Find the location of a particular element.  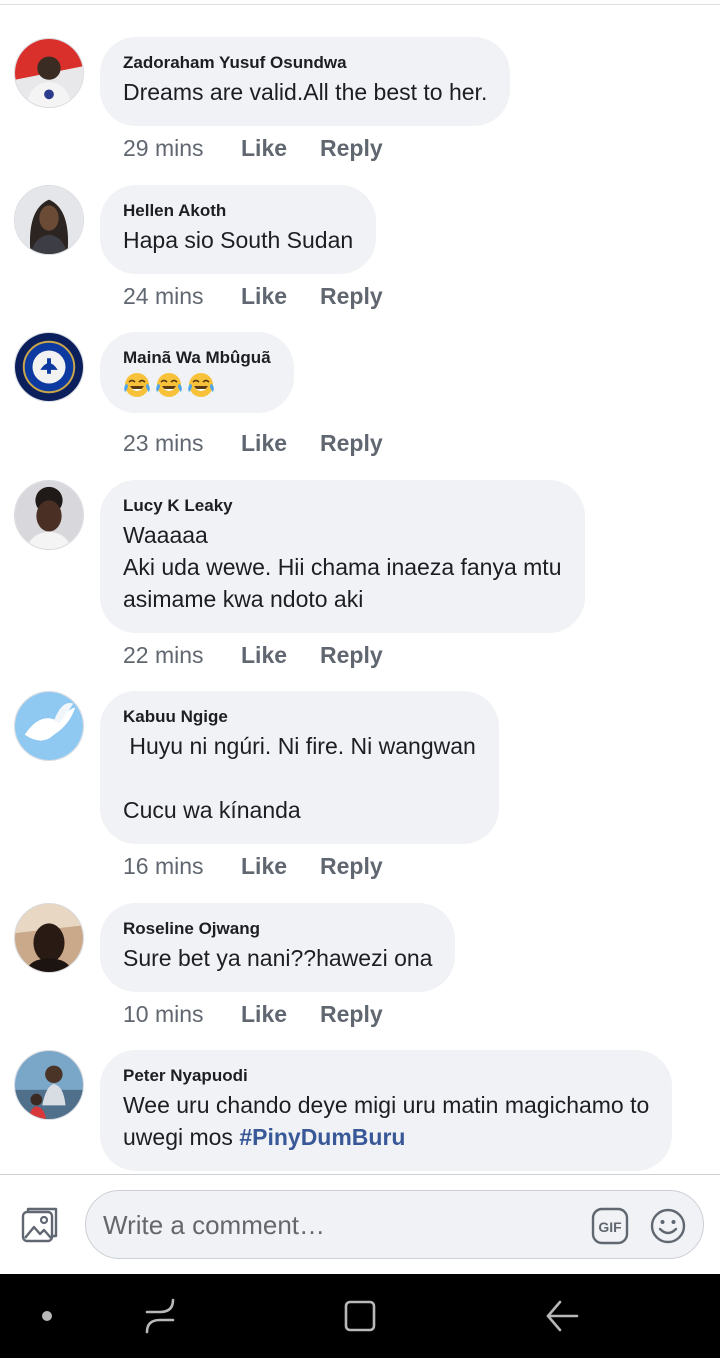

back-icon is located at coordinates (562, 1316).